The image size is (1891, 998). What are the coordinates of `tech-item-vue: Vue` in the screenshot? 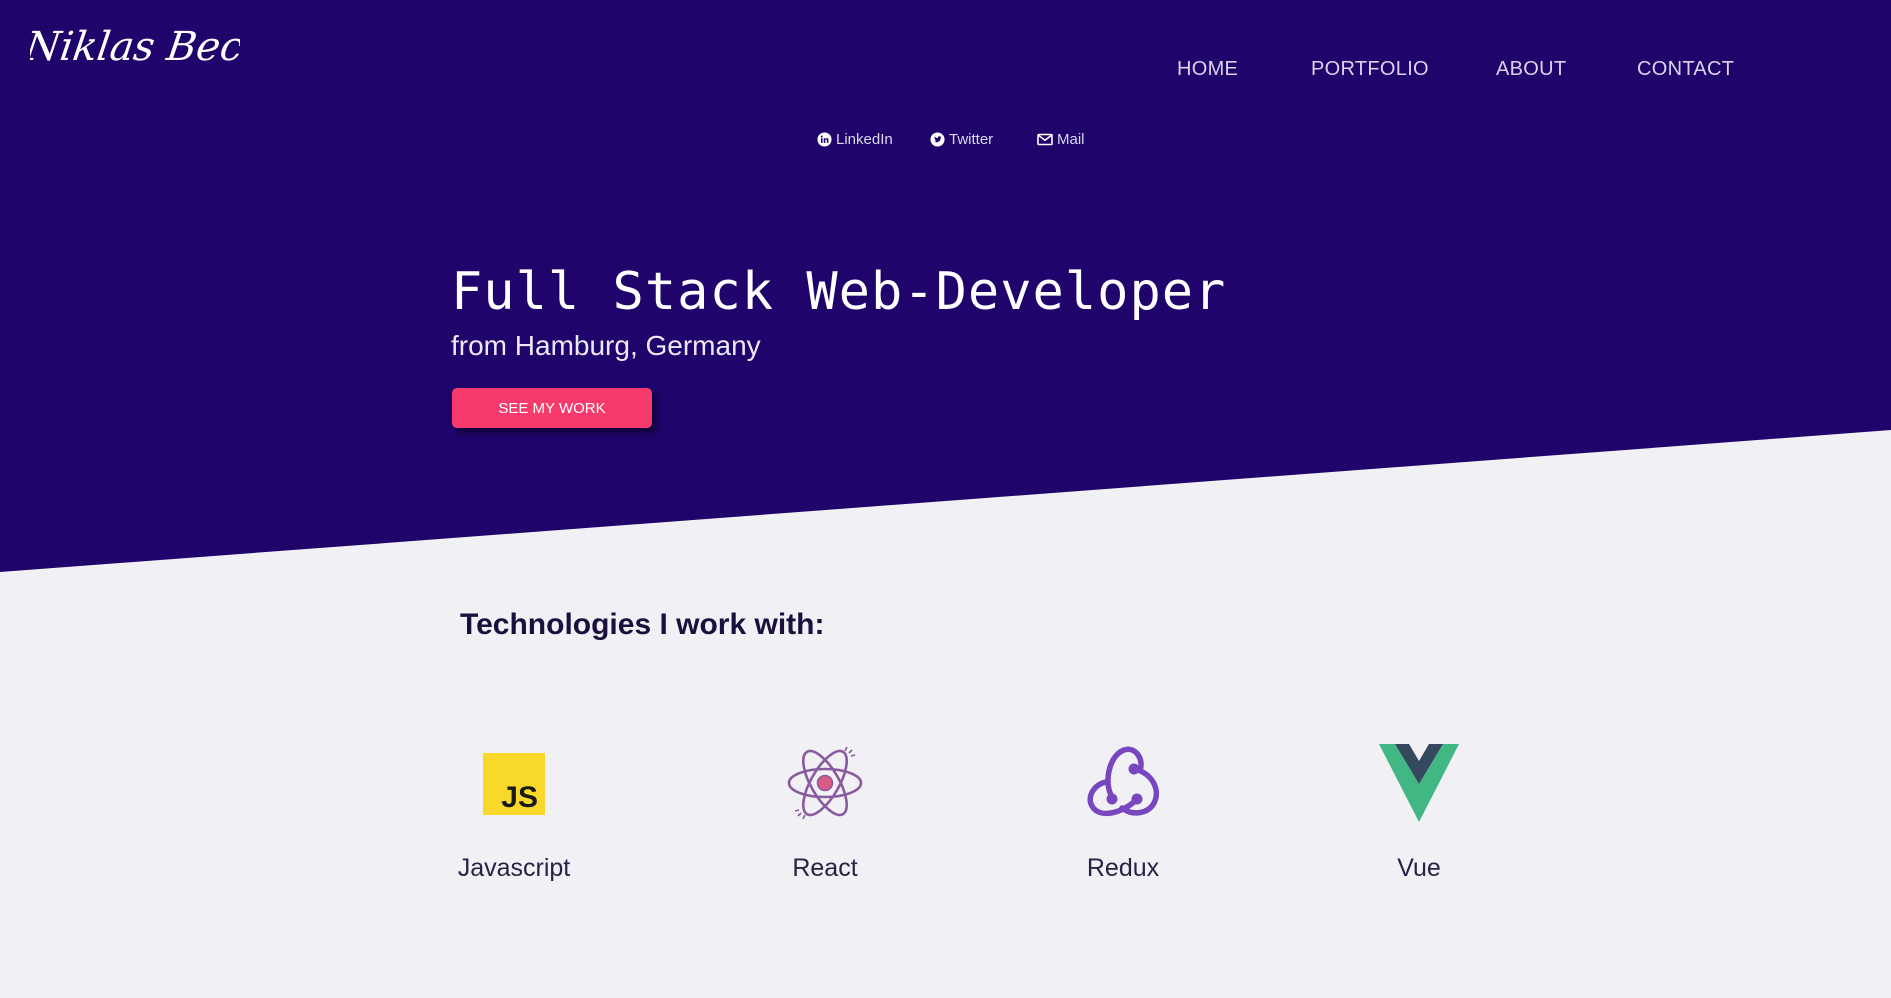 It's located at (1419, 815).